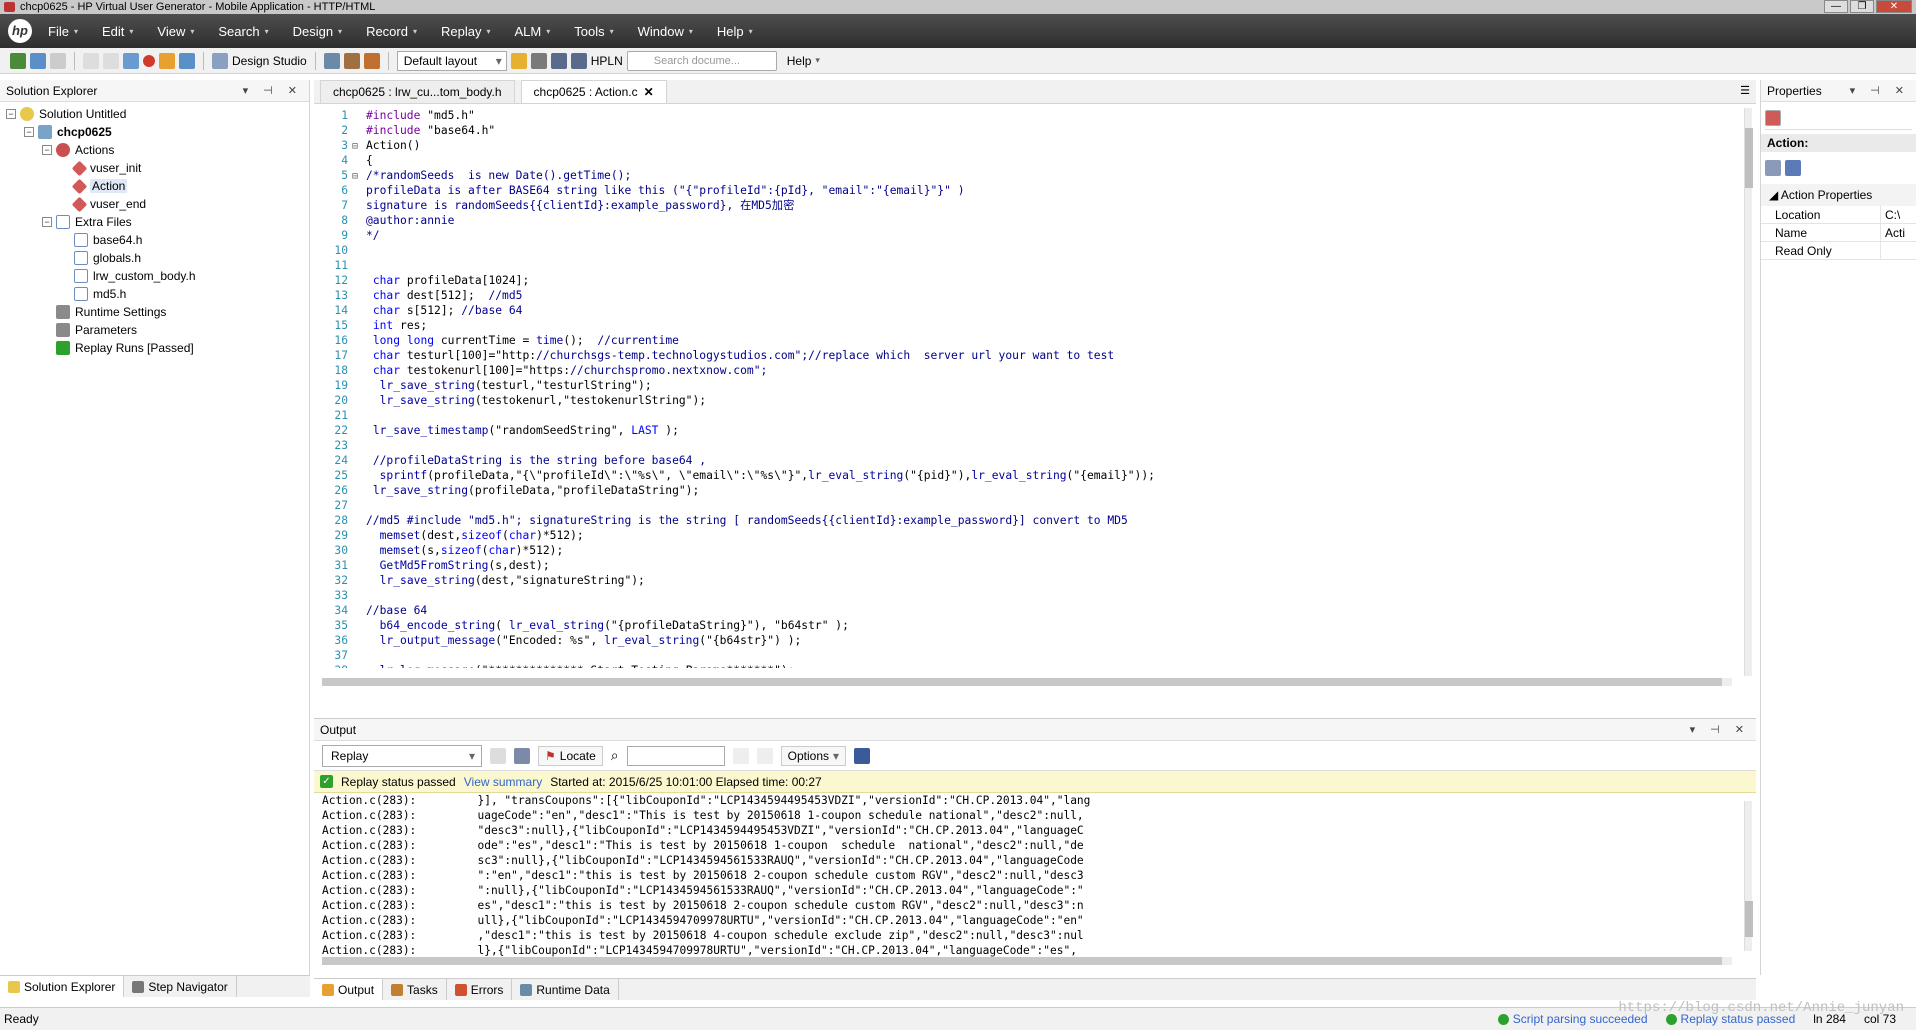  I want to click on menu-window: Window ▾, so click(665, 31).